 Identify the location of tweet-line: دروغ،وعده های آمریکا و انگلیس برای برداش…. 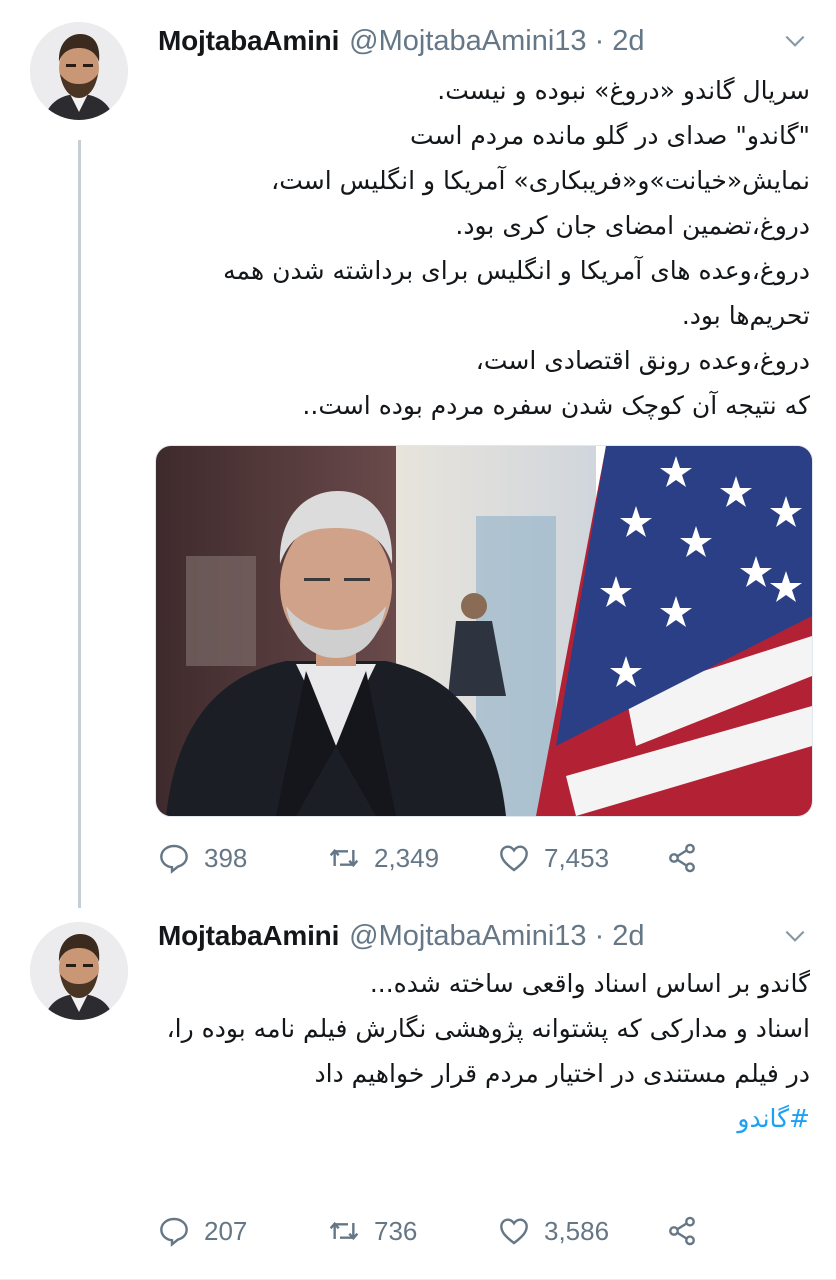
(516, 293).